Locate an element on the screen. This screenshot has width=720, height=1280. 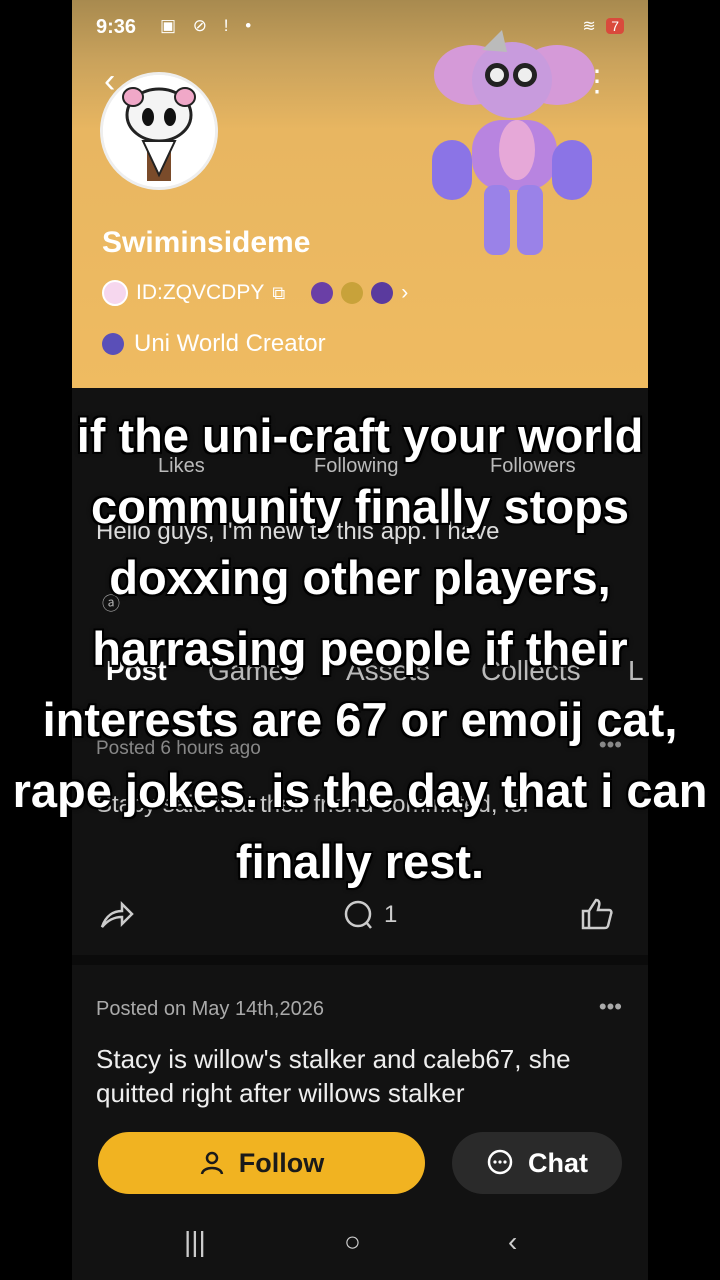
comment-icon is located at coordinates (358, 914).